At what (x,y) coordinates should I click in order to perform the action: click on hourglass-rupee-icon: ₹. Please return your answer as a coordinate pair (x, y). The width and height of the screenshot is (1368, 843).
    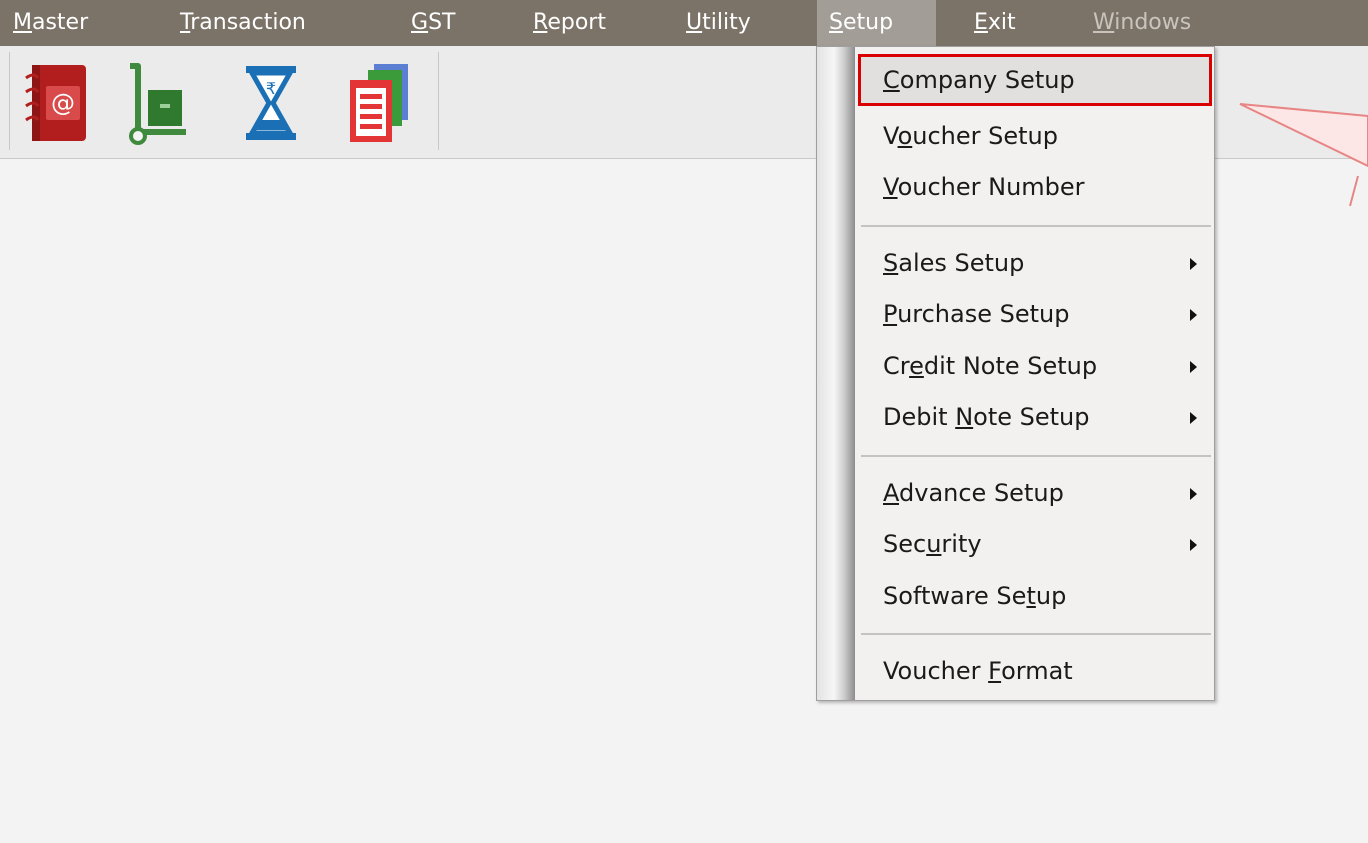
    Looking at the image, I should click on (274, 103).